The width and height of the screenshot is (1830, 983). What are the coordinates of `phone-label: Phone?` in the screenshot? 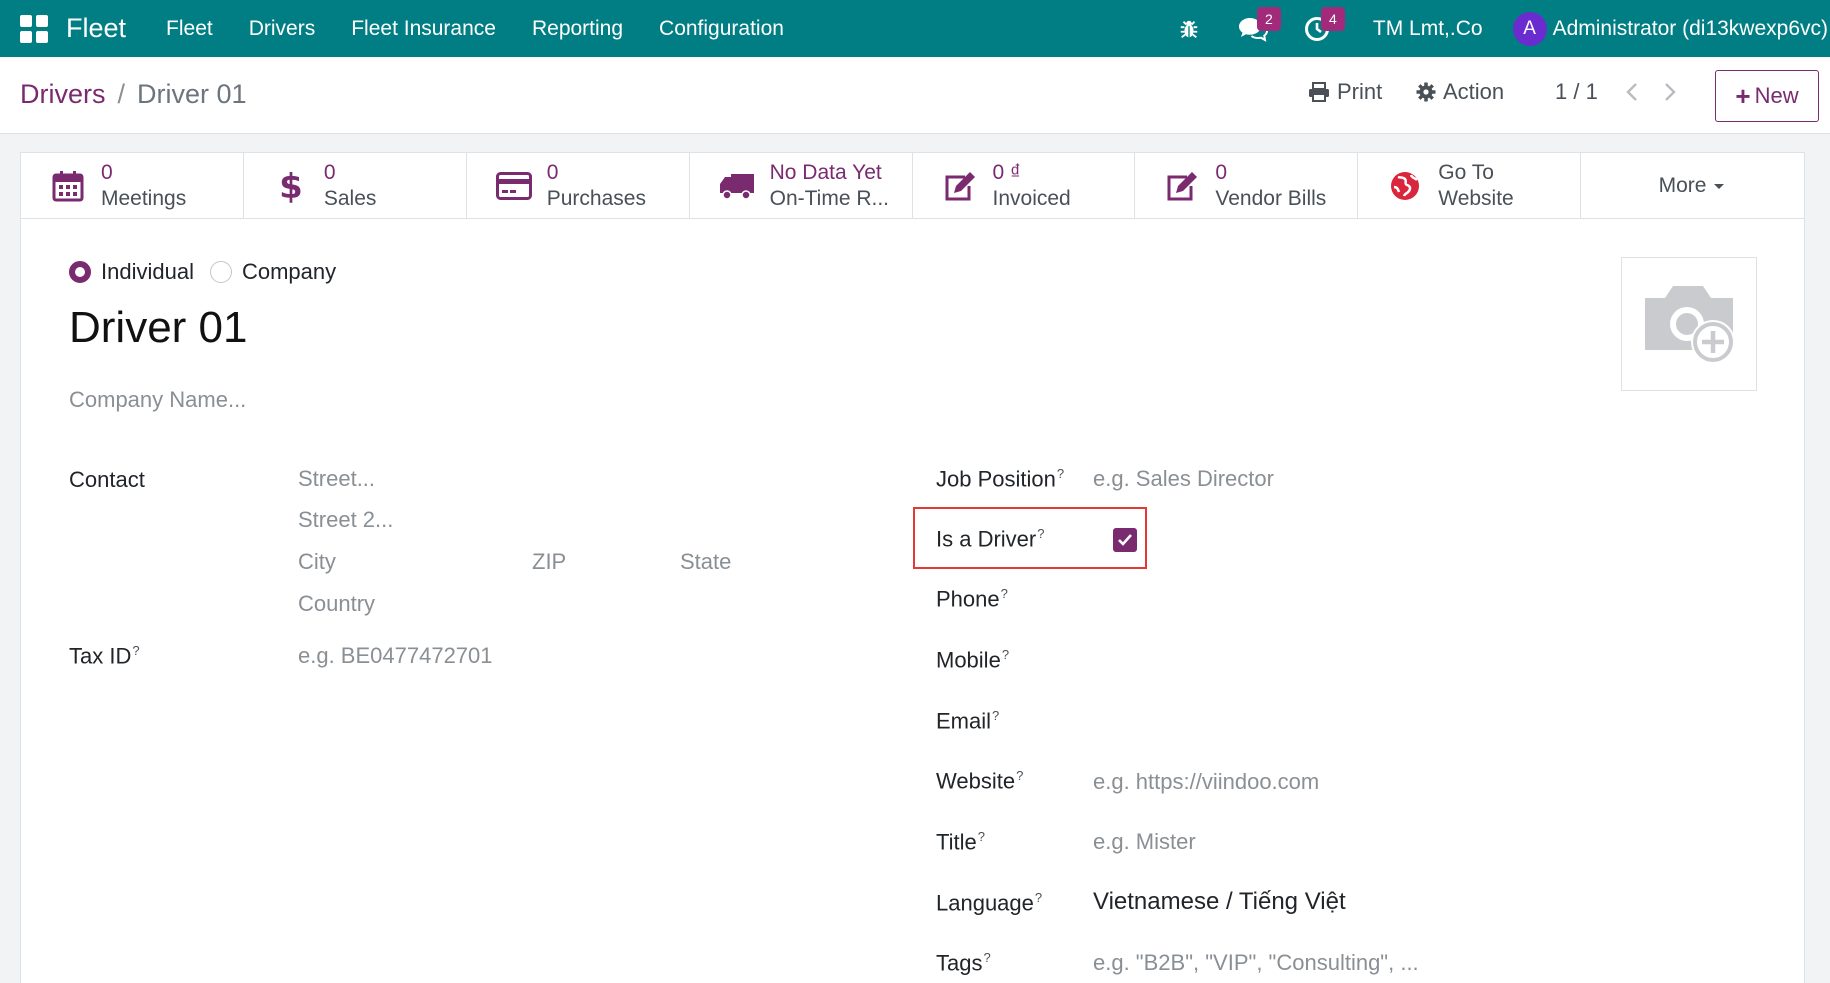 It's located at (972, 599).